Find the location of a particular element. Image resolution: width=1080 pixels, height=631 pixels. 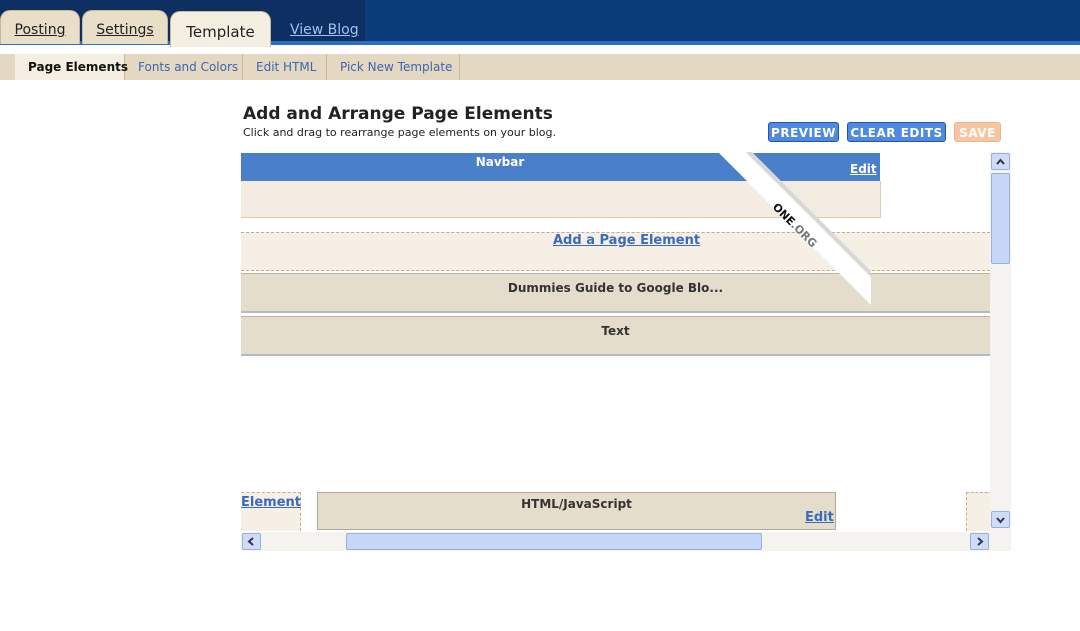

horizontal-scroll-thumb is located at coordinates (554, 541).